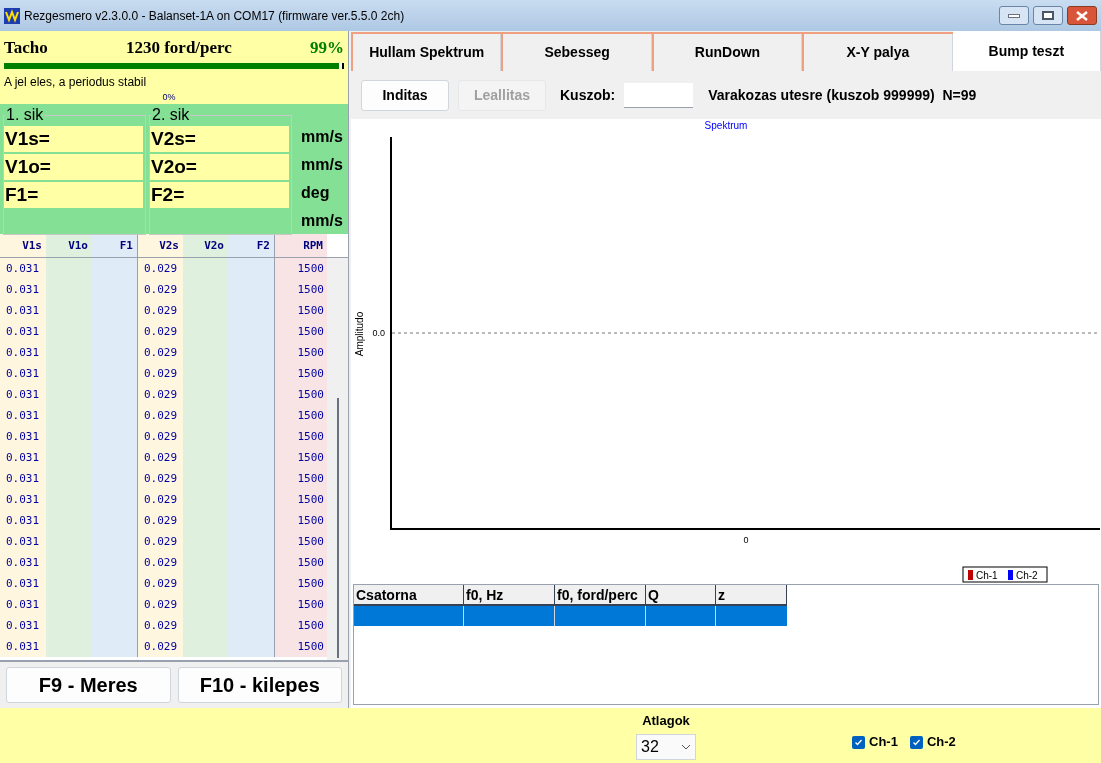  What do you see at coordinates (600, 595) in the screenshot?
I see `column-header: f0, ford/perc` at bounding box center [600, 595].